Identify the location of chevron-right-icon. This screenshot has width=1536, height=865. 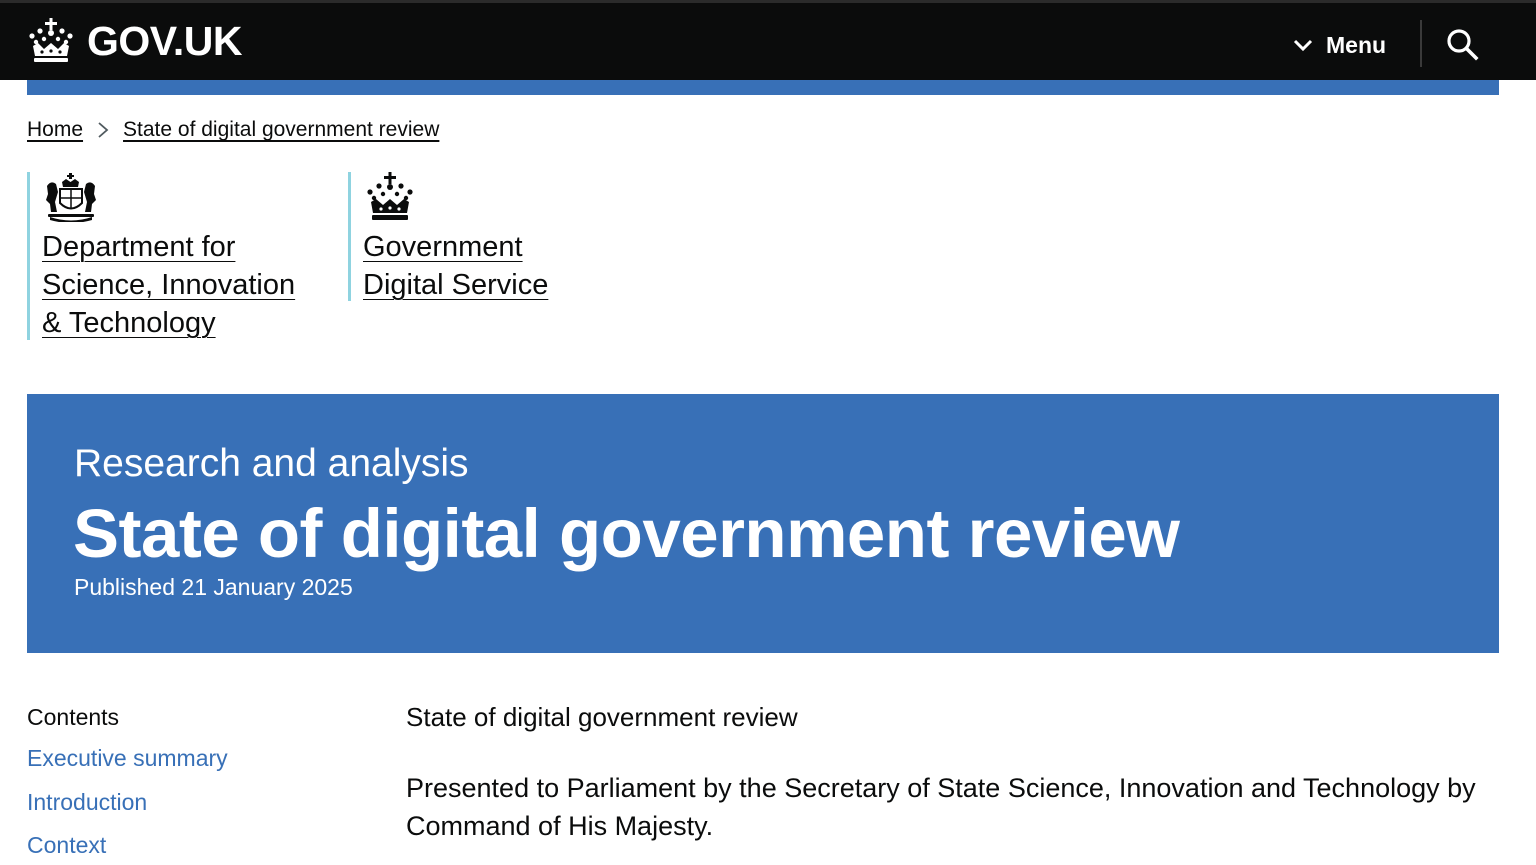
(103, 130).